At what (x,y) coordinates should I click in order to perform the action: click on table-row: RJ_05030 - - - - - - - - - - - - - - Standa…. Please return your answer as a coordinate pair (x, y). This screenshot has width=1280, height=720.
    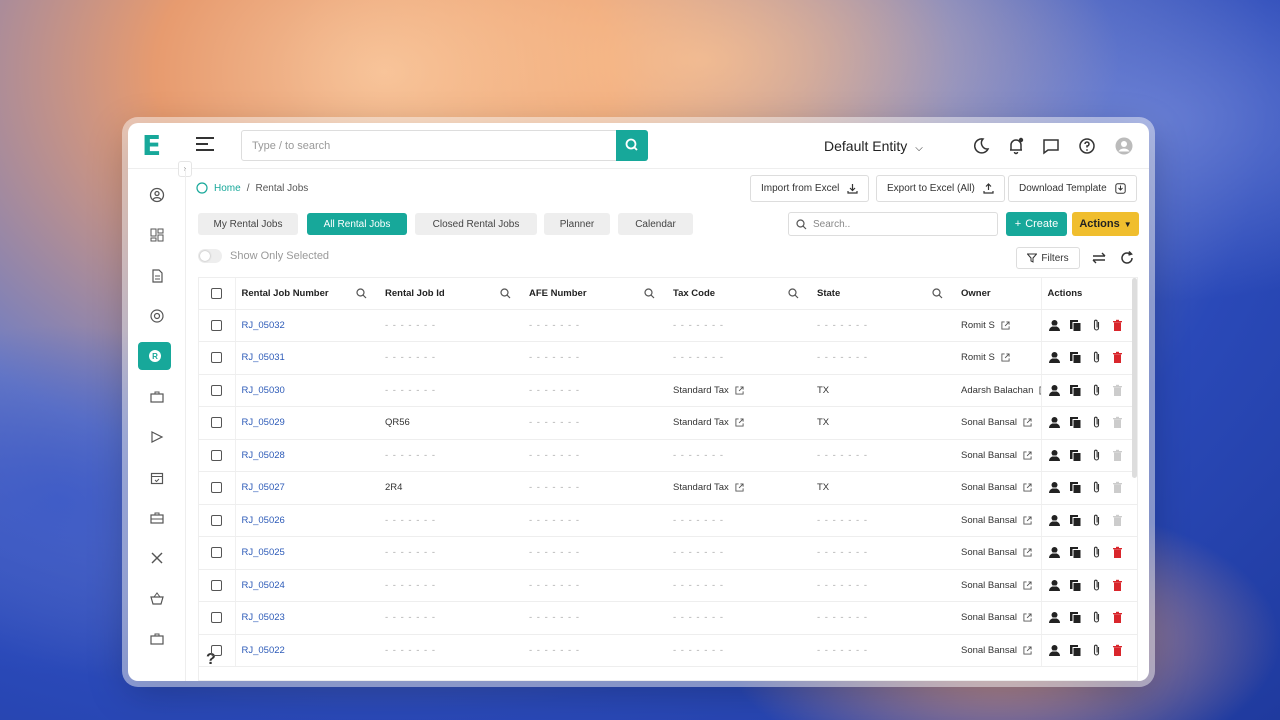
    Looking at the image, I should click on (668, 390).